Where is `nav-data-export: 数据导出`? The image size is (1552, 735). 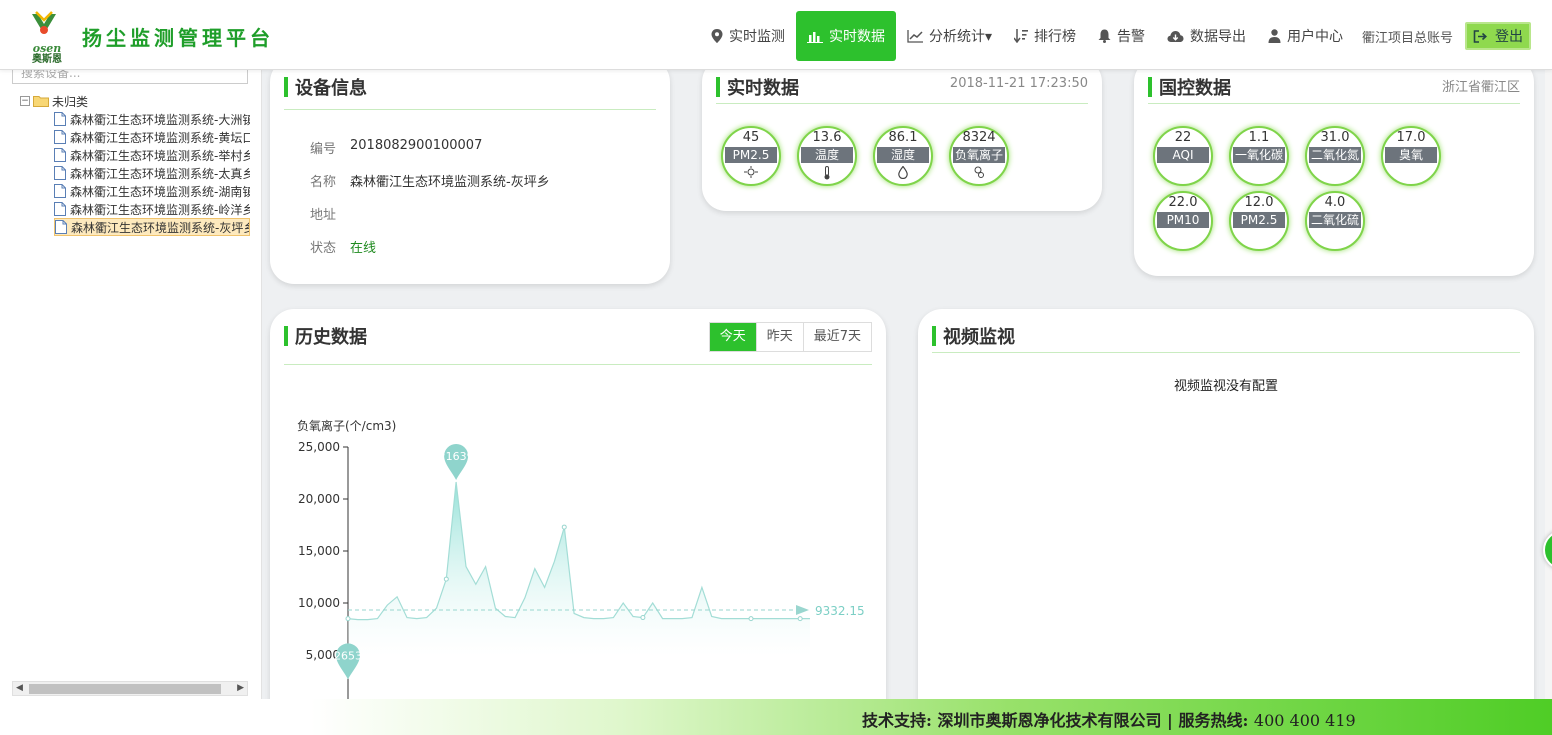 nav-data-export: 数据导出 is located at coordinates (1206, 36).